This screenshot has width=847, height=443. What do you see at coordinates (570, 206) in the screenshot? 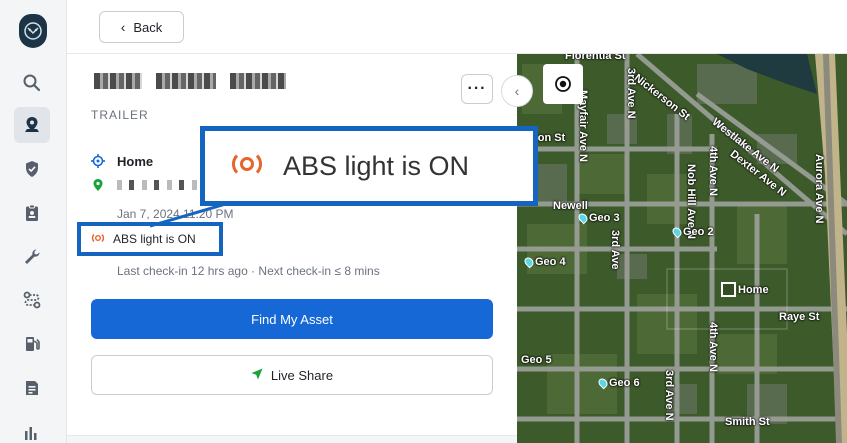
I see `street-label: Newell` at bounding box center [570, 206].